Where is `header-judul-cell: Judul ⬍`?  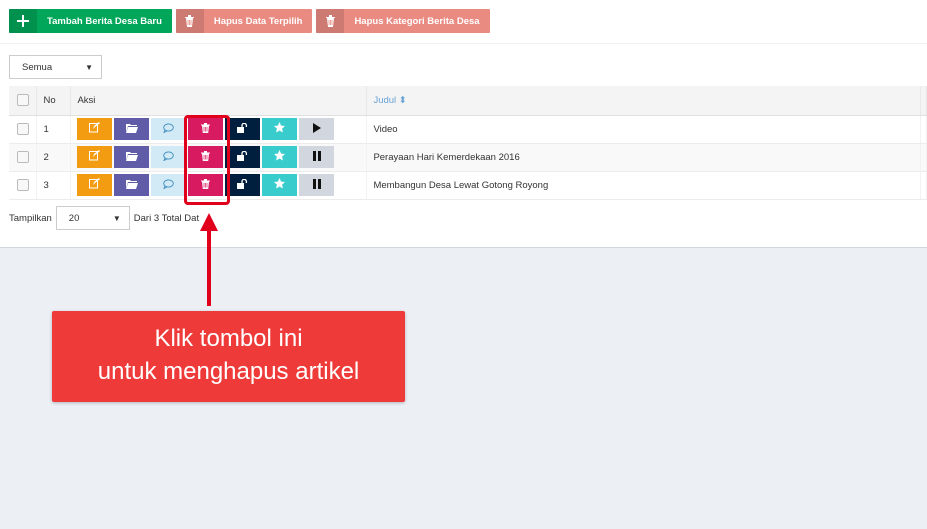
header-judul-cell: Judul ⬍ is located at coordinates (643, 101).